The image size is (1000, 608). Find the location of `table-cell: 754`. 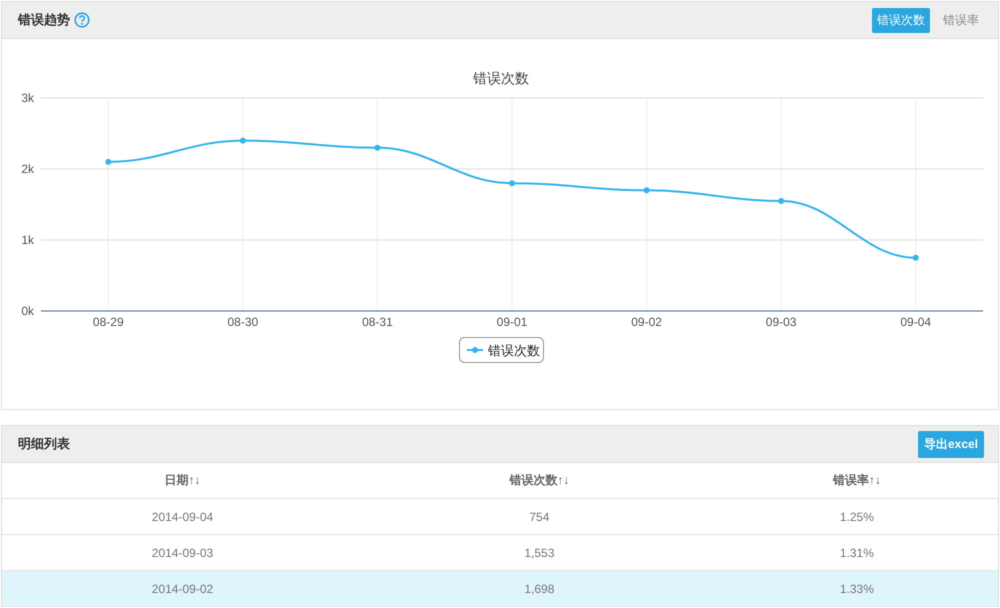

table-cell: 754 is located at coordinates (539, 516).